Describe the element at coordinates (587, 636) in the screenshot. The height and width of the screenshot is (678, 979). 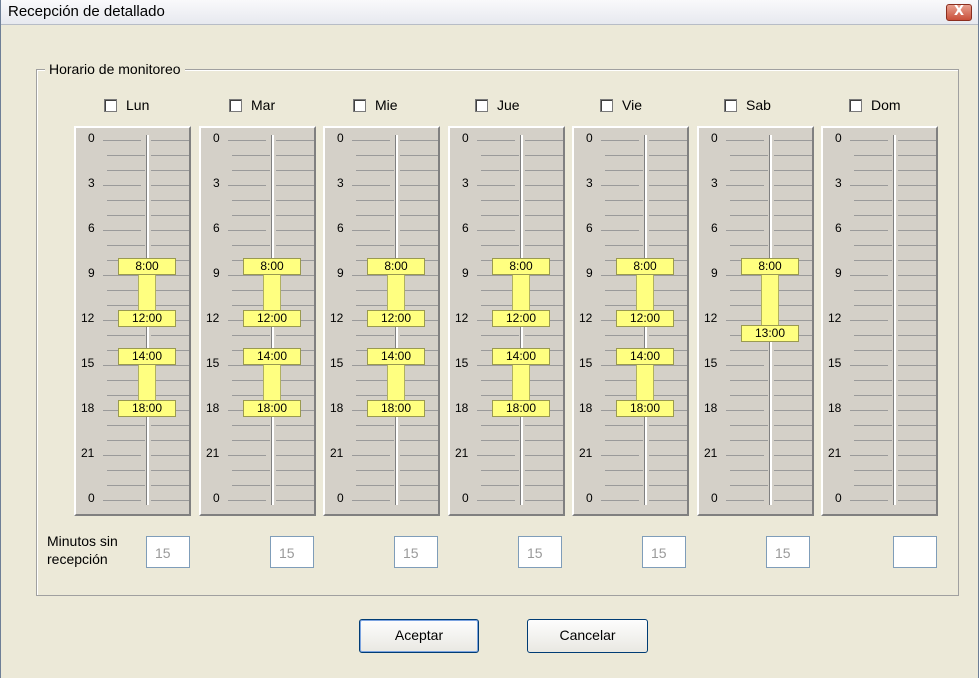
I see `cancel-button: Cancelar` at that location.